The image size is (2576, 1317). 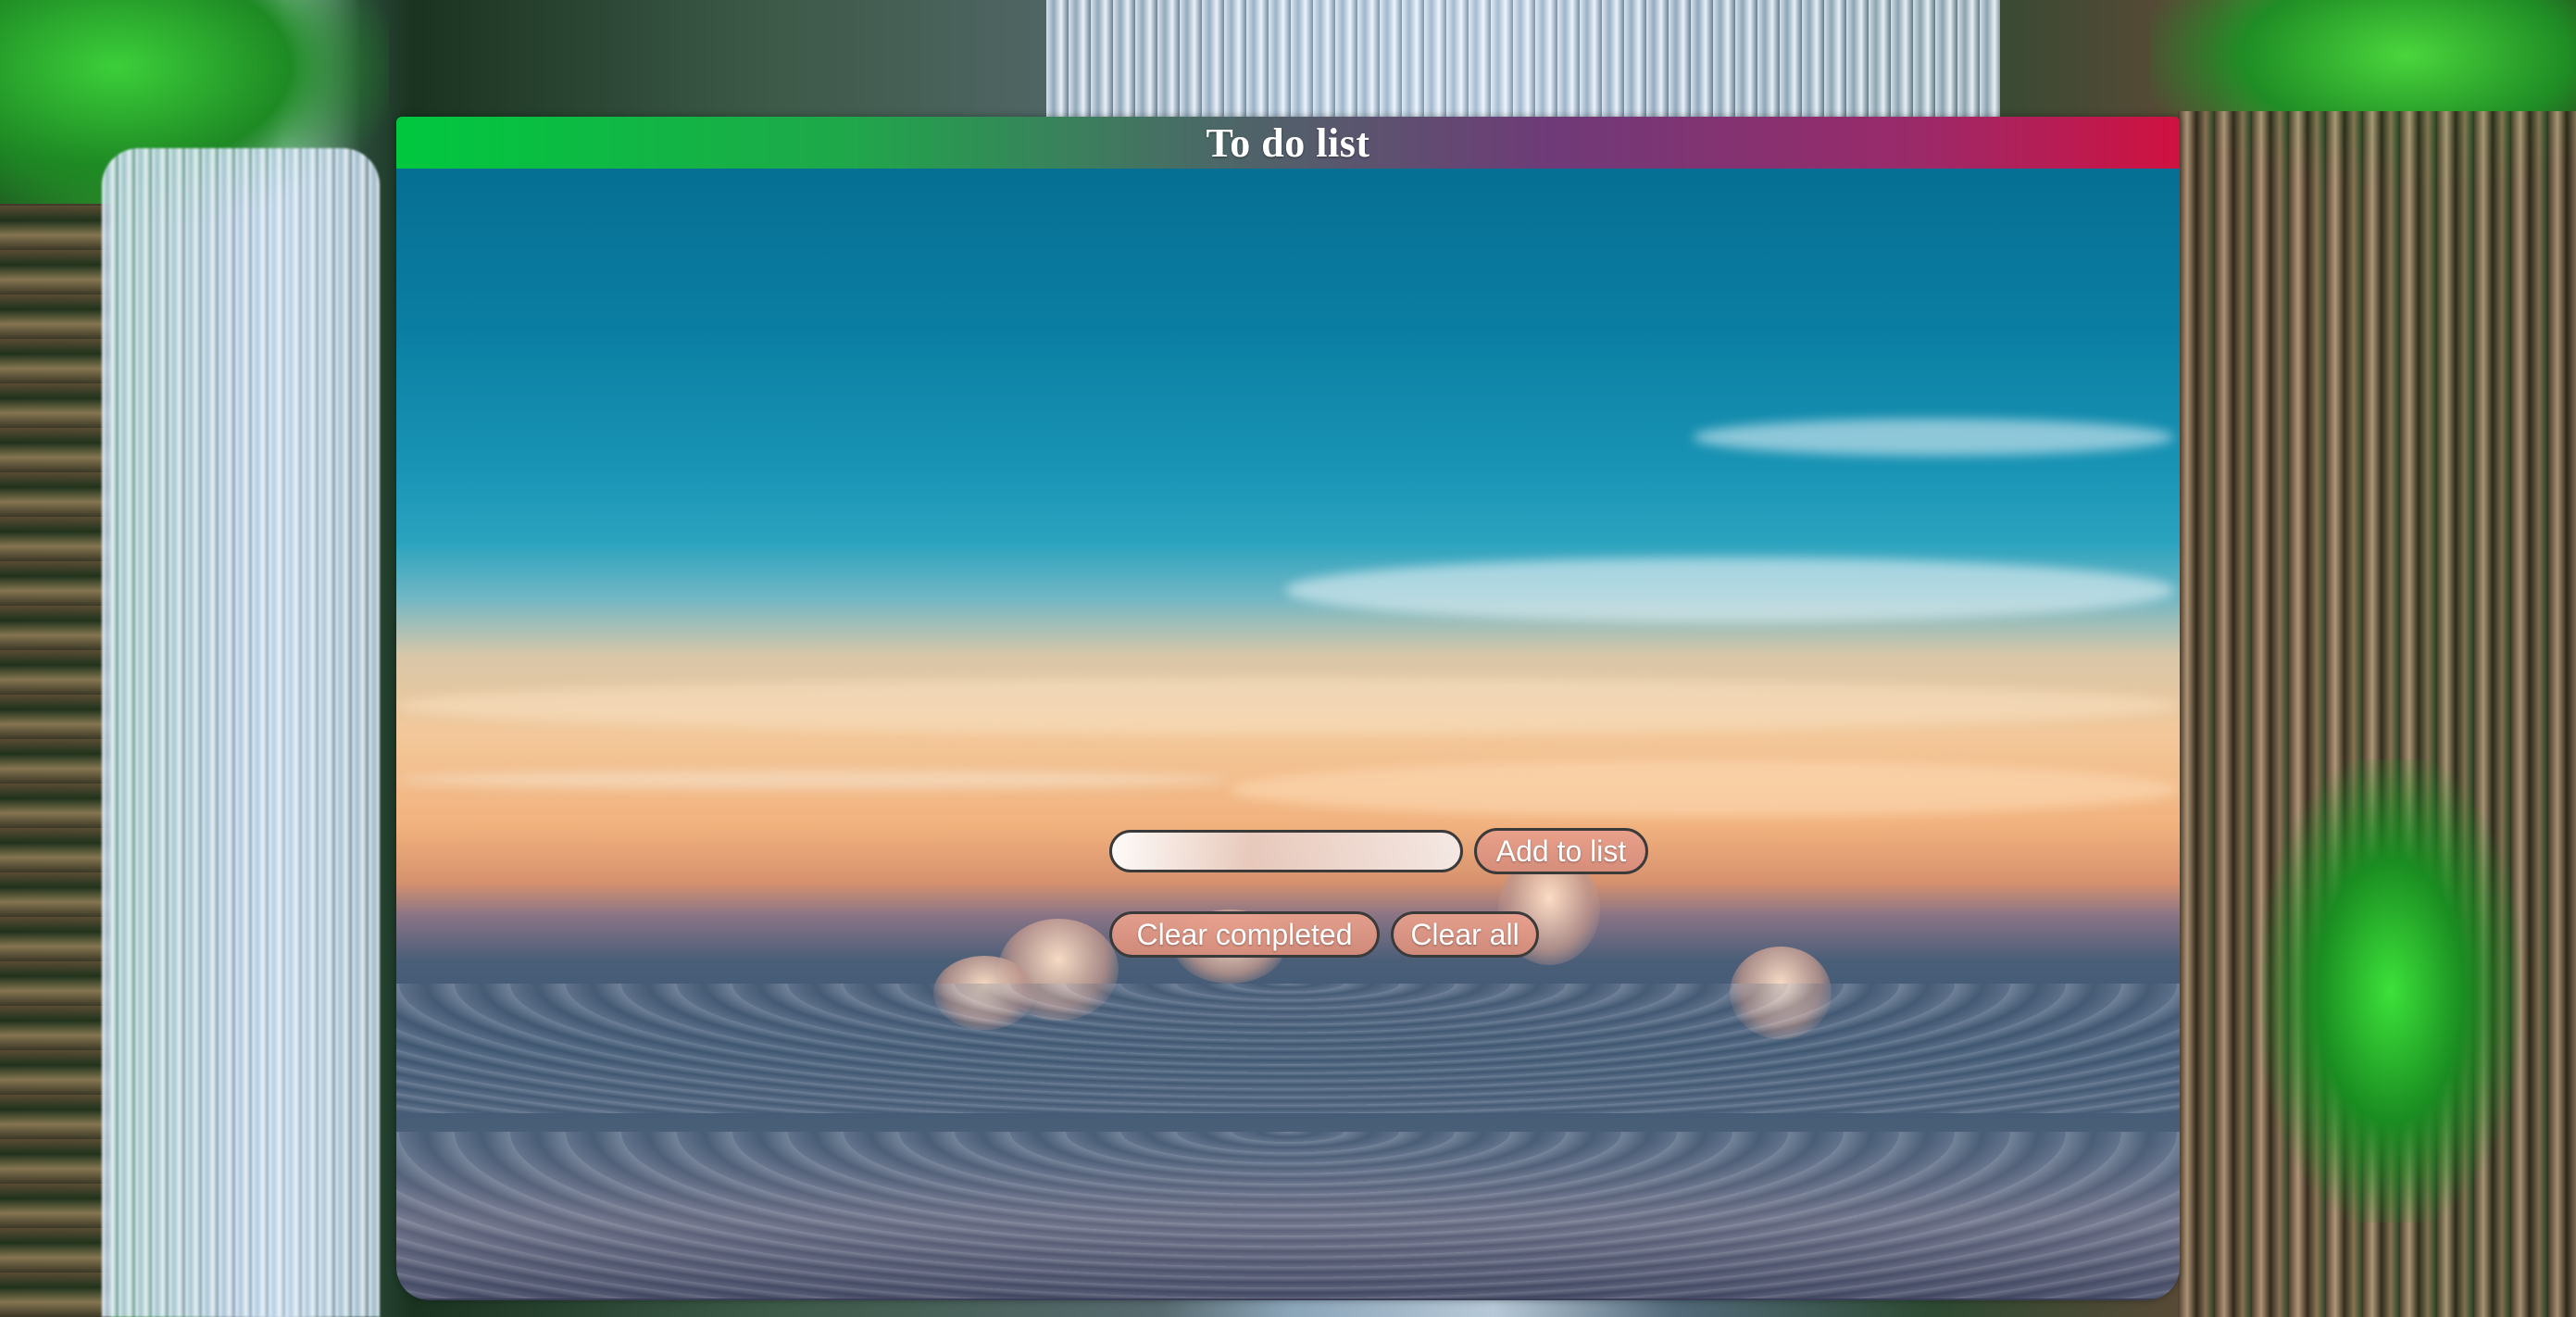 I want to click on page-title: To do list, so click(x=1288, y=142).